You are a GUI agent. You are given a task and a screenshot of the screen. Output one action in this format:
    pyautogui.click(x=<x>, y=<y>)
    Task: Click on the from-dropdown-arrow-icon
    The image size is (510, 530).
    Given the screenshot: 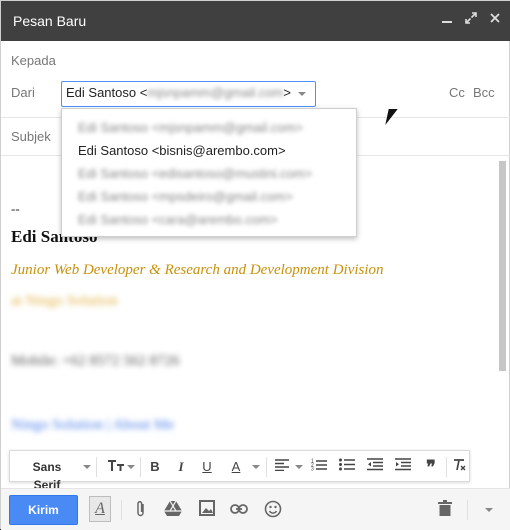 What is the action you would take?
    pyautogui.click(x=302, y=94)
    